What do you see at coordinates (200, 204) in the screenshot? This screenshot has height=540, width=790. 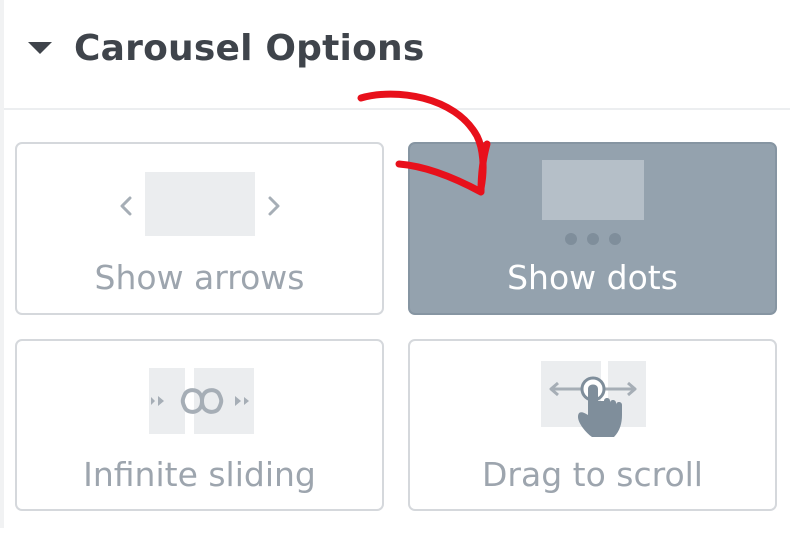 I see `arrows-slide-icon` at bounding box center [200, 204].